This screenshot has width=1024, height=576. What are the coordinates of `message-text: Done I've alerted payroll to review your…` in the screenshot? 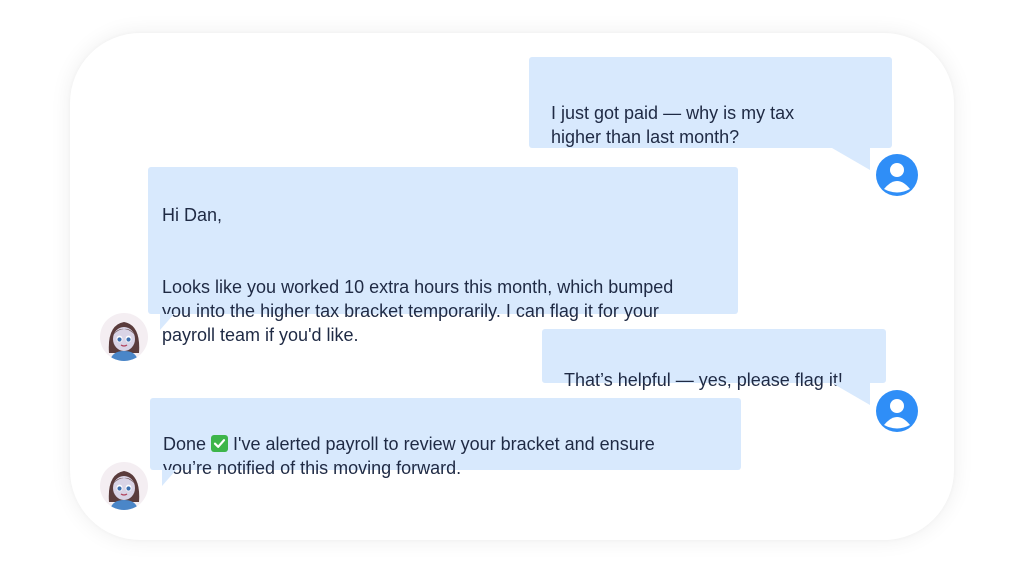 It's located at (445, 456).